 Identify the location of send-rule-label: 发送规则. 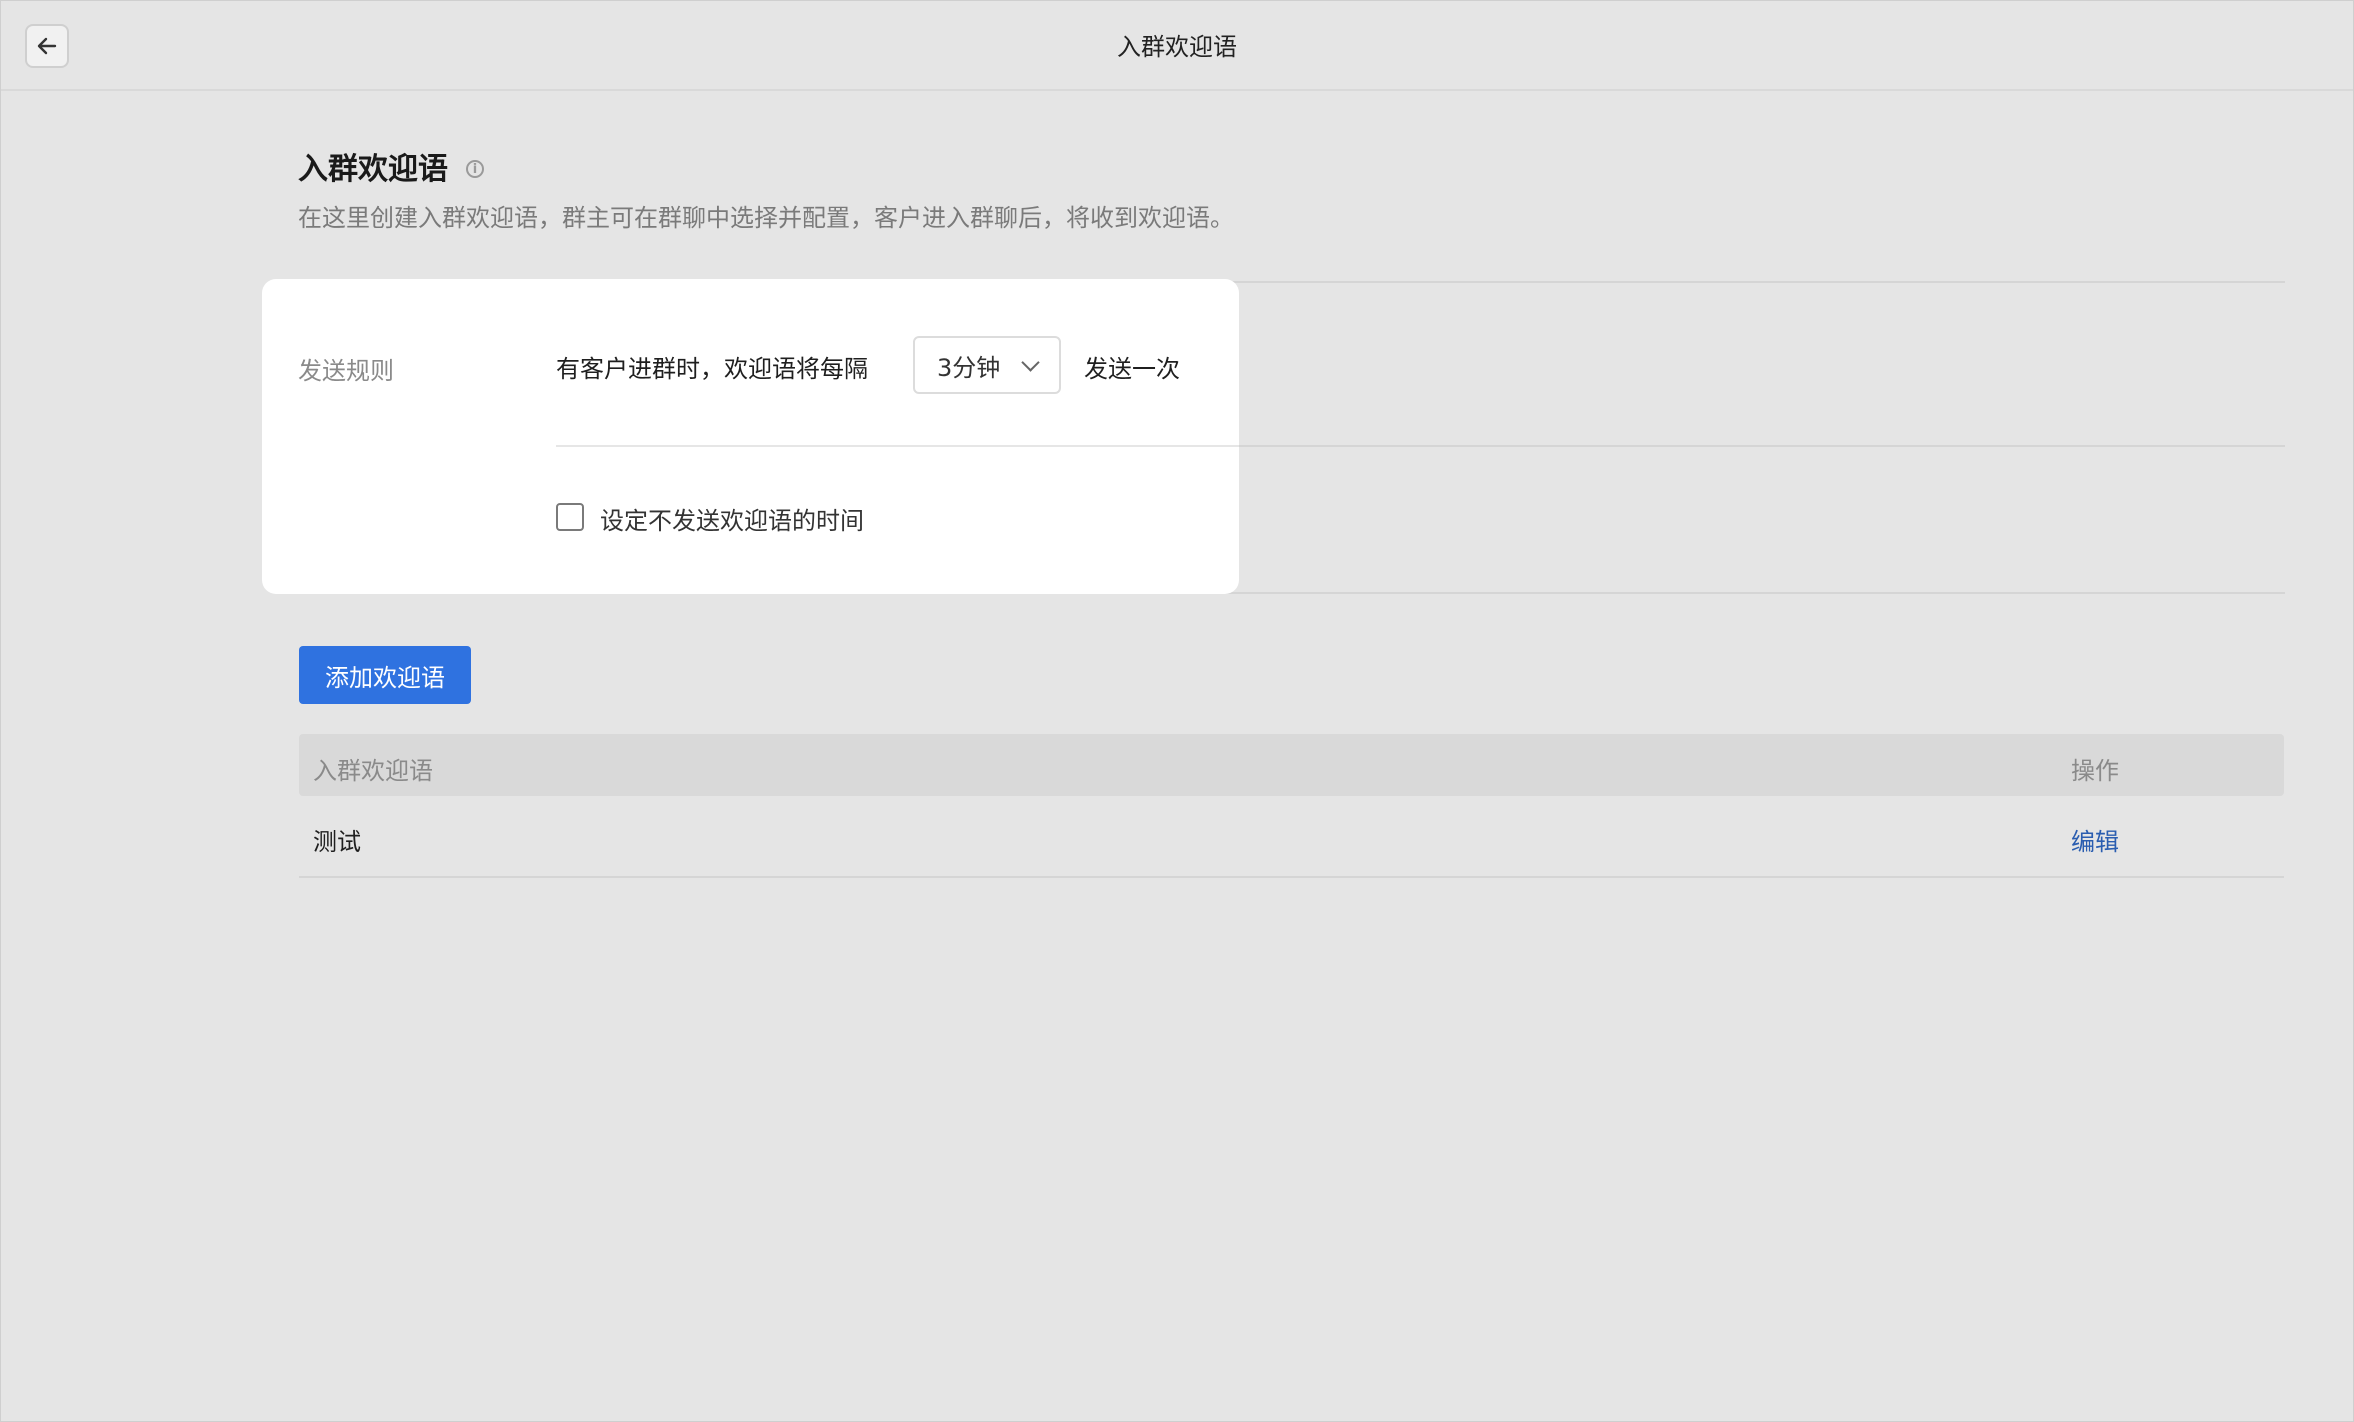
(346, 371).